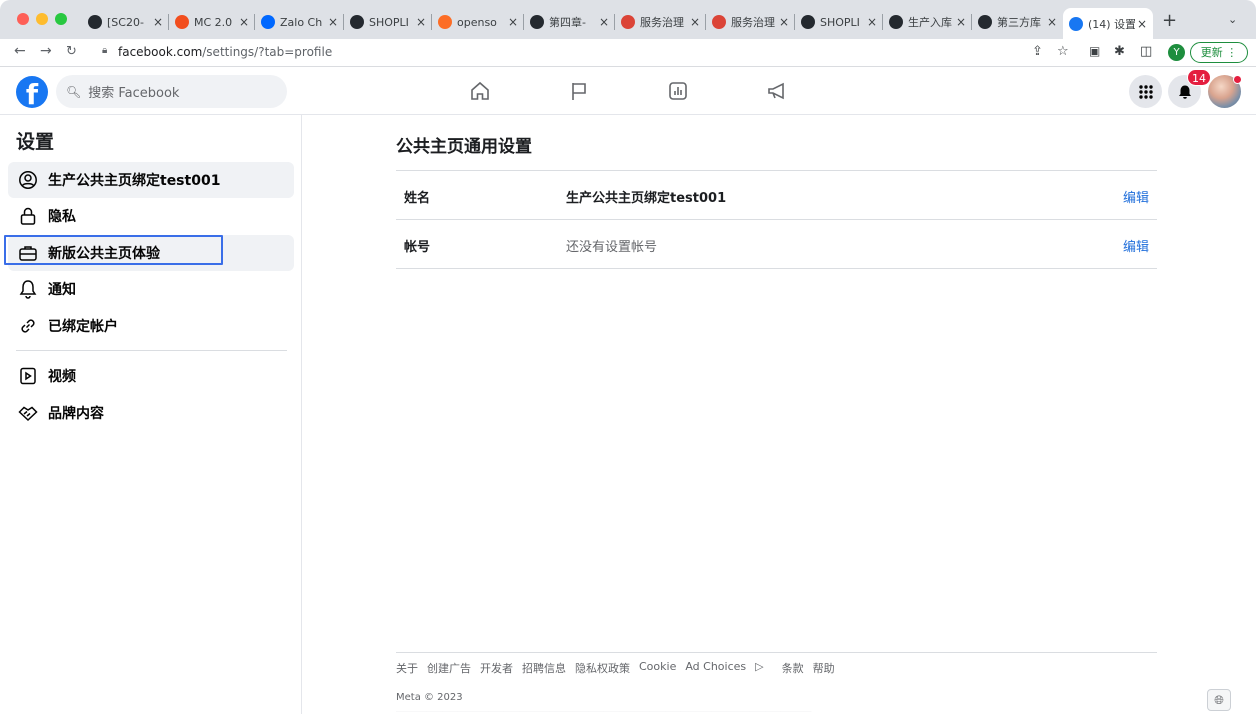 This screenshot has height=714, width=1256. Describe the element at coordinates (1076, 23) in the screenshot. I see `facebook-icon` at that location.